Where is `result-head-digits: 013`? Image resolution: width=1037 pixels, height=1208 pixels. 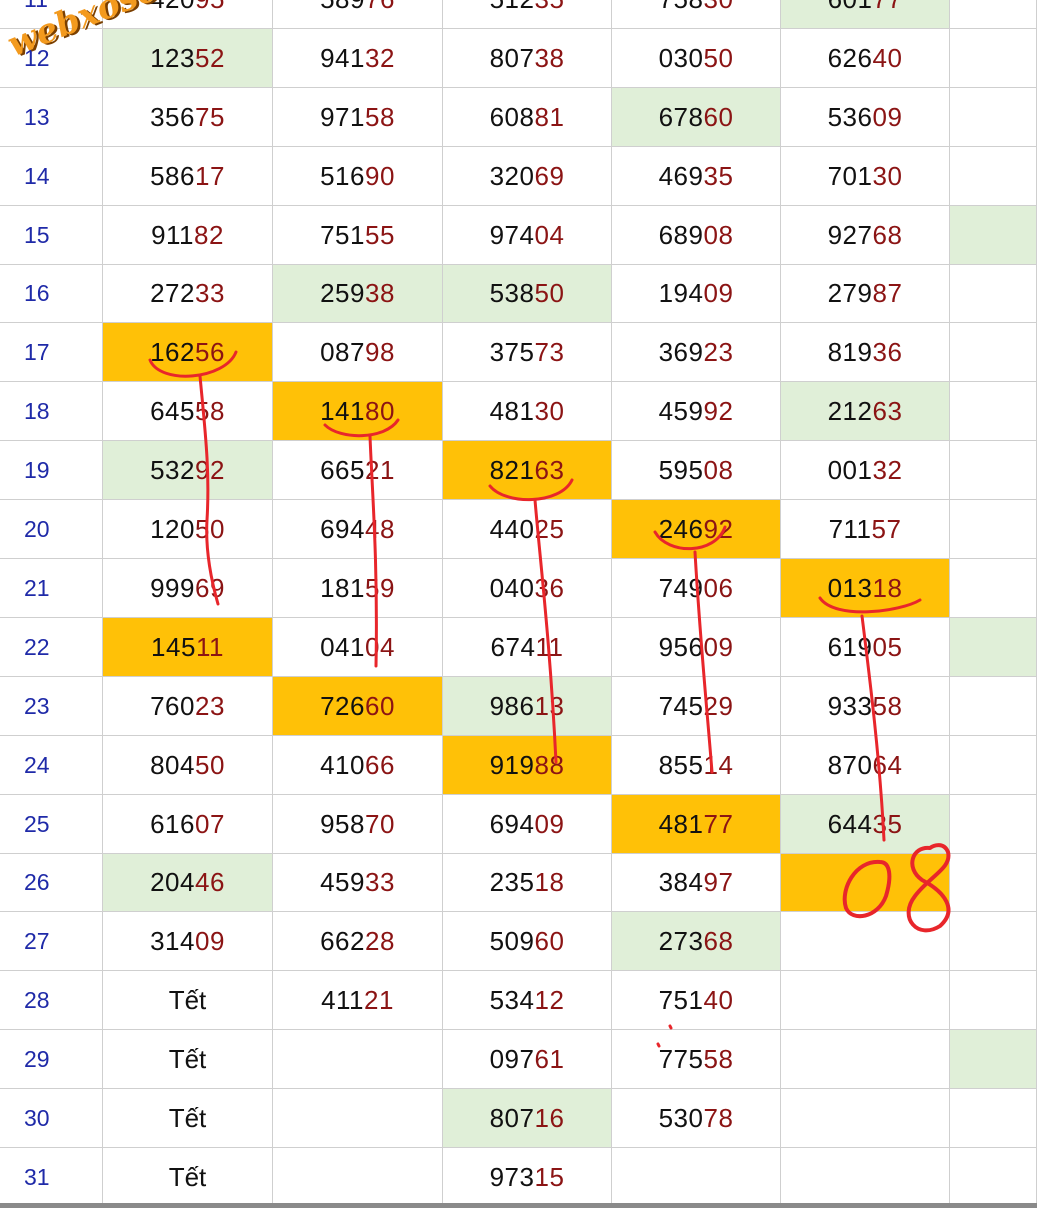 result-head-digits: 013 is located at coordinates (850, 587).